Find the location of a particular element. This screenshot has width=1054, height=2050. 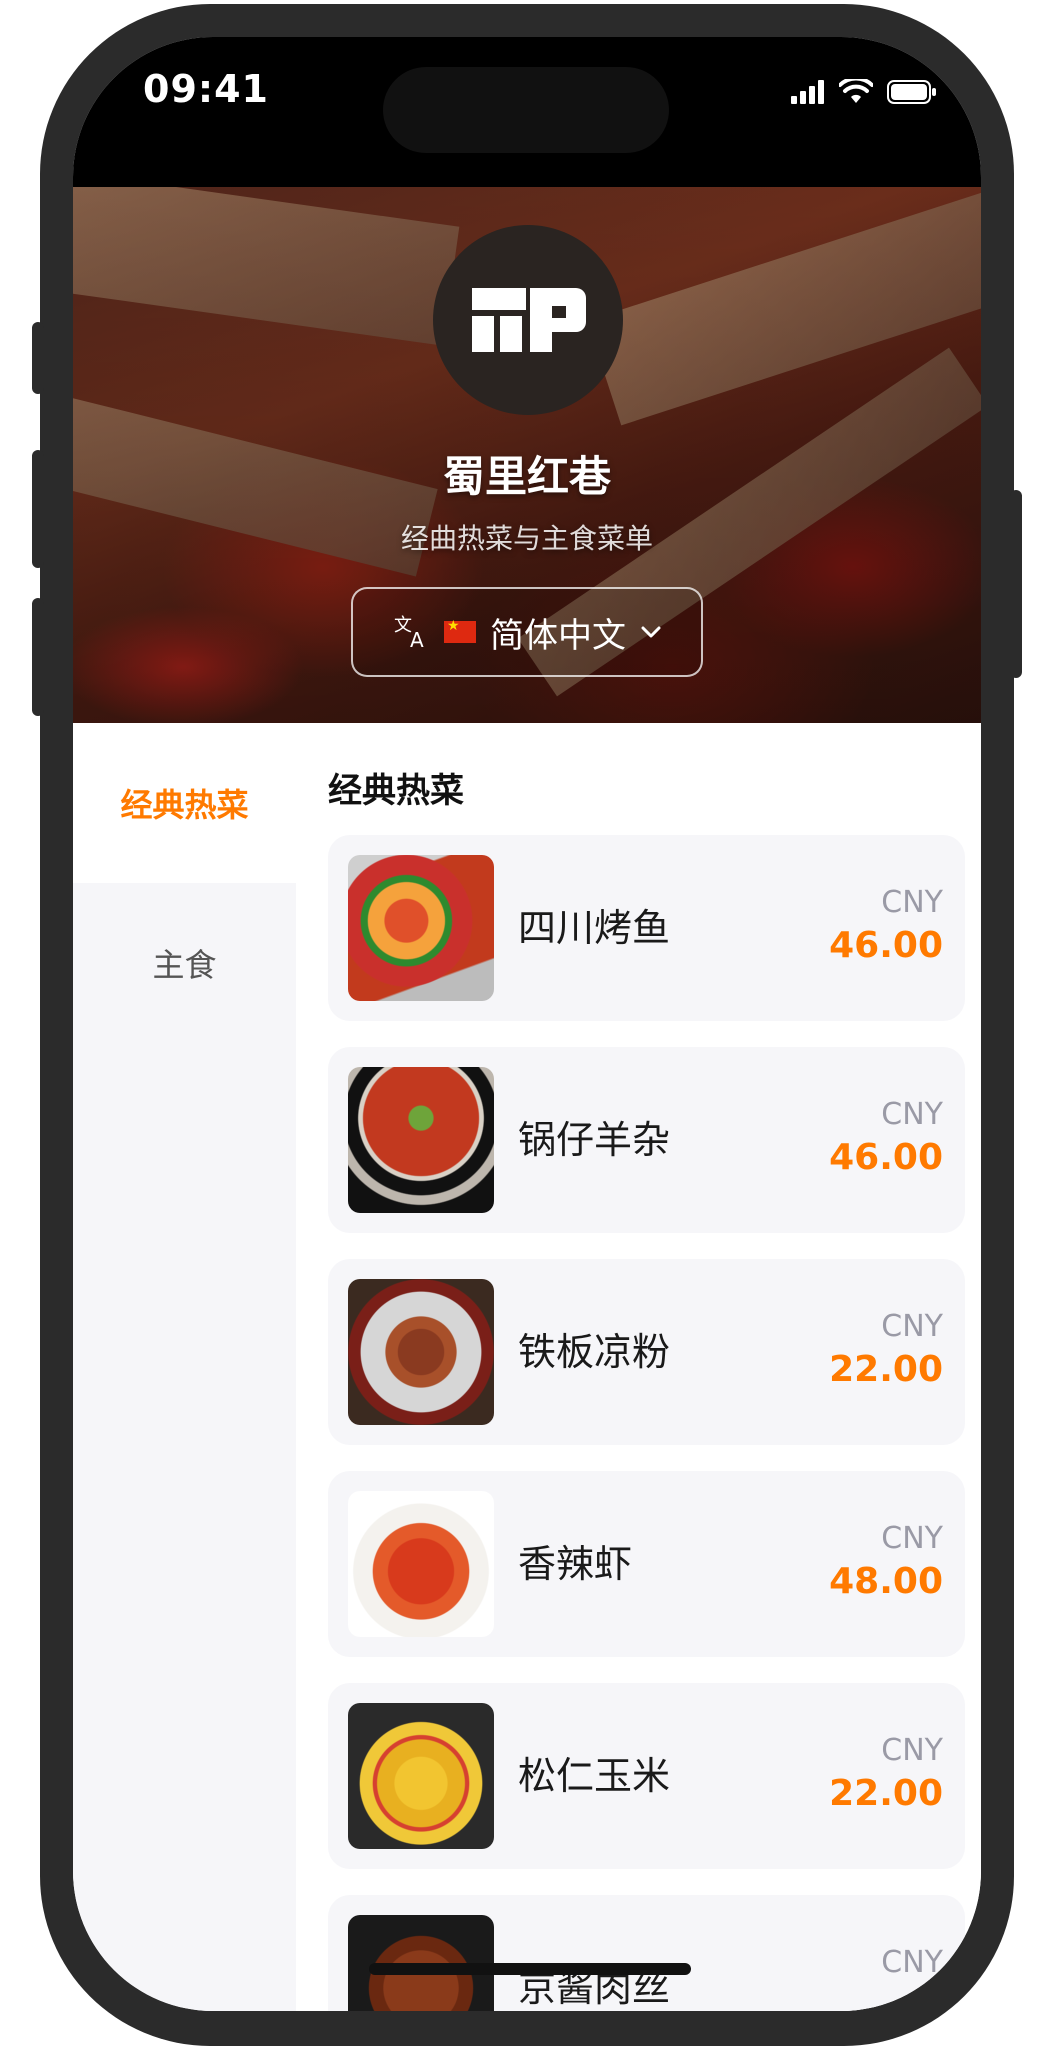

dish-name: 香辣虾 is located at coordinates (575, 1564).